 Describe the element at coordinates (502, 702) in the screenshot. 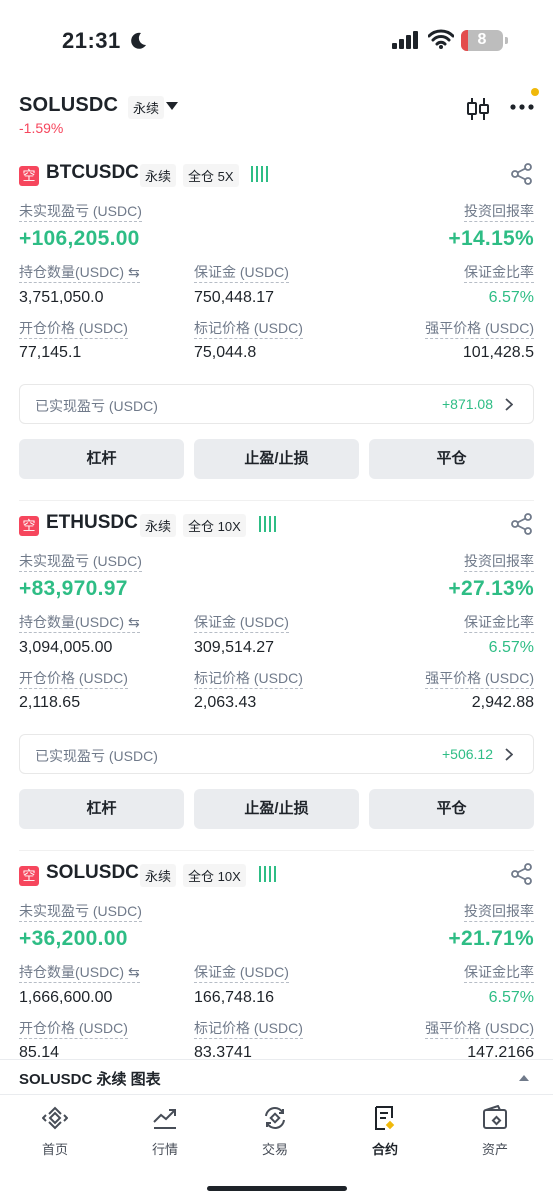

I see `liquidation-price-value: 2,942.88` at that location.